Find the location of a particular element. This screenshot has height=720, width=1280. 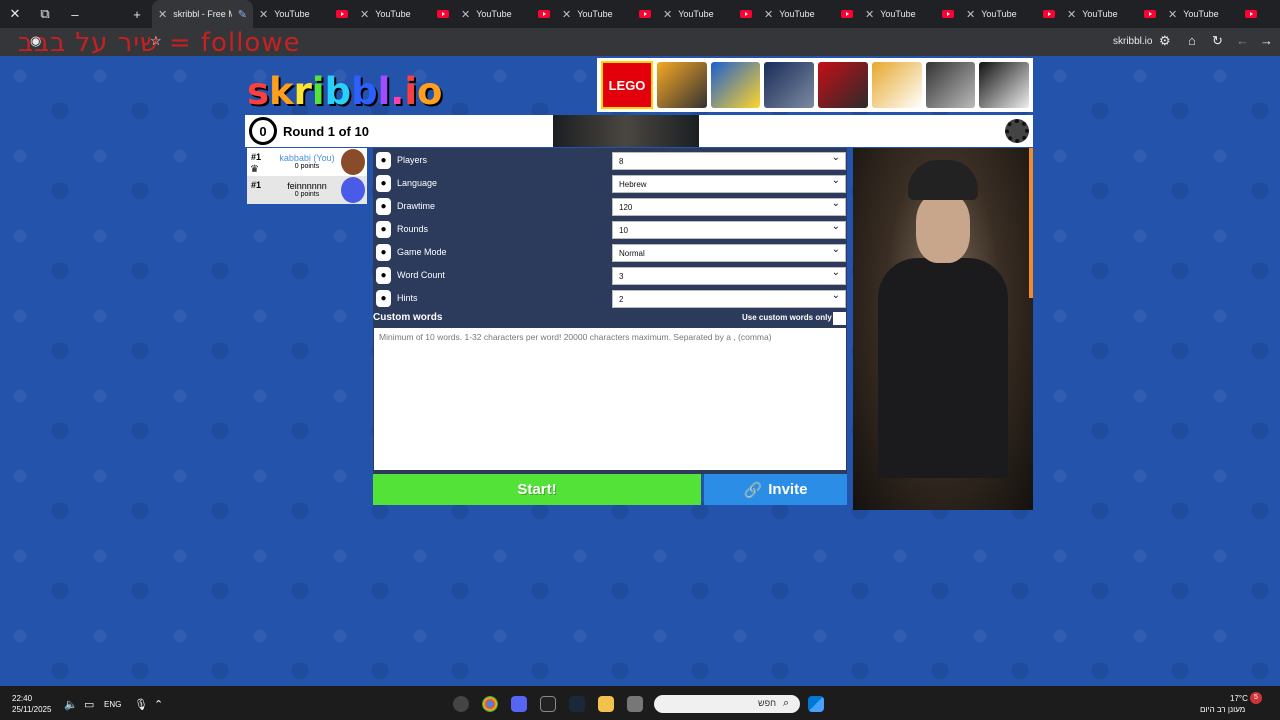

search-icon: ⌕ is located at coordinates (786, 703).